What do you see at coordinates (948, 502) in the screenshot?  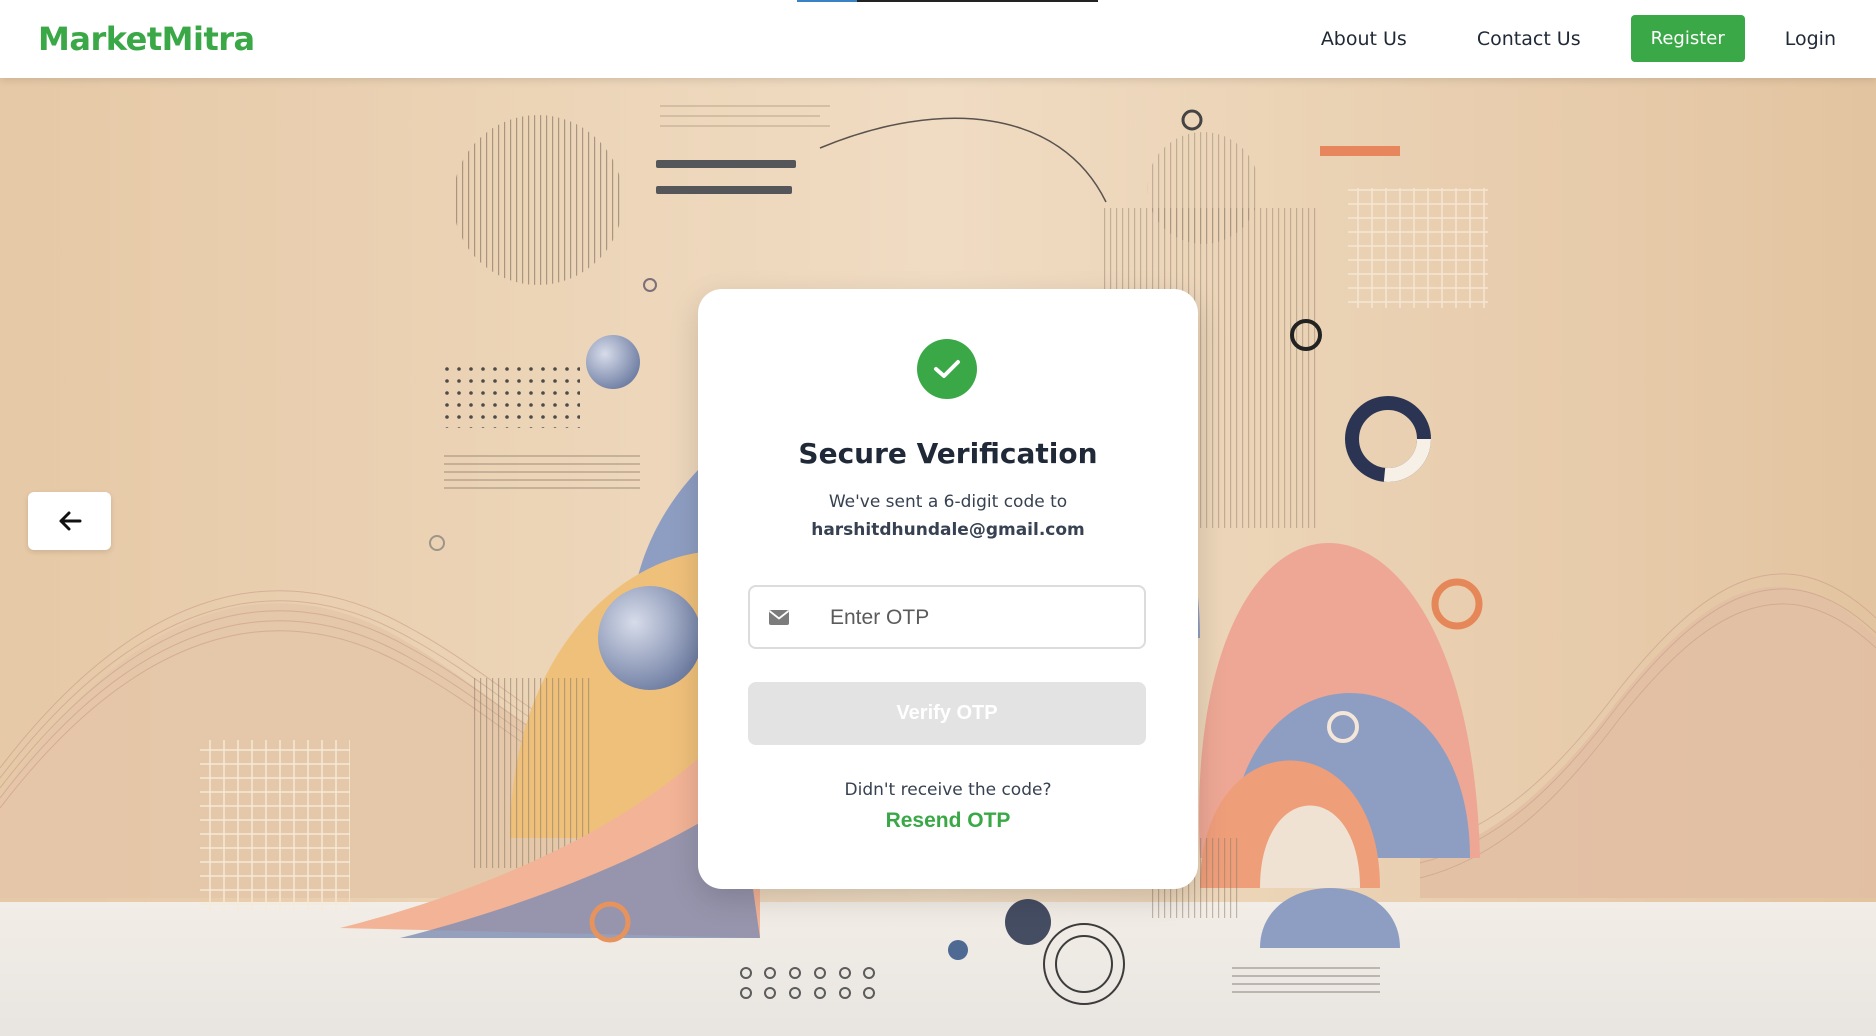 I see `code-sent-message: We've sent a 6-digit code to` at bounding box center [948, 502].